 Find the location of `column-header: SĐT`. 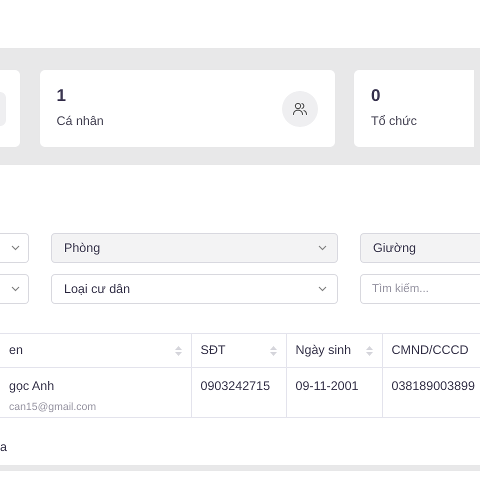

column-header: SĐT is located at coordinates (238, 351).